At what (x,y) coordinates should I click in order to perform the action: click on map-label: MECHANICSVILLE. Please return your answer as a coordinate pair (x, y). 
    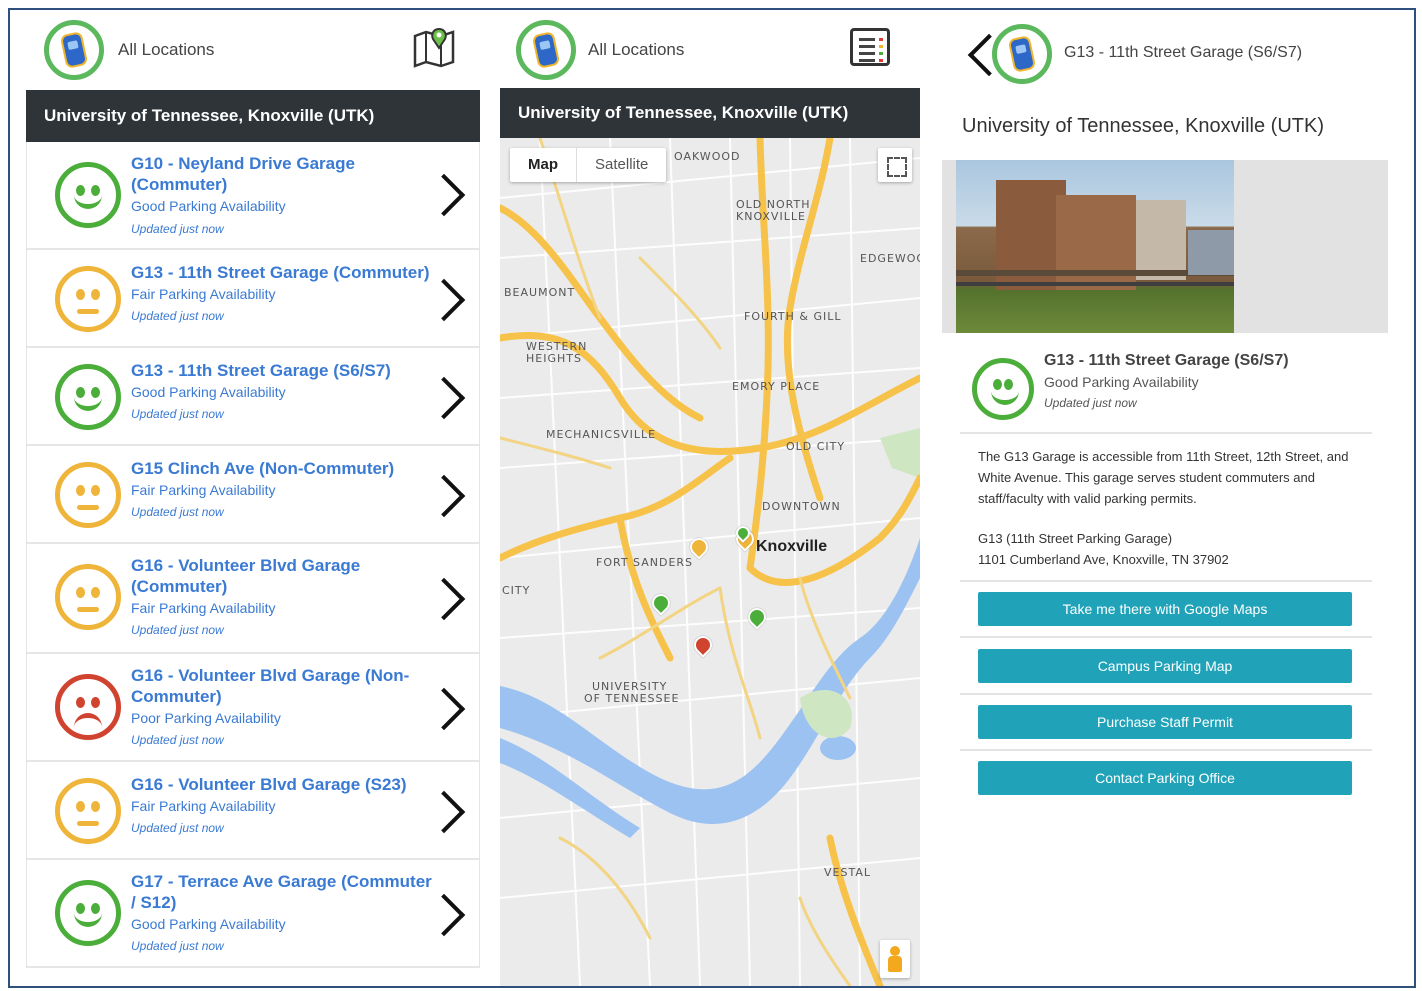
    Looking at the image, I should click on (601, 434).